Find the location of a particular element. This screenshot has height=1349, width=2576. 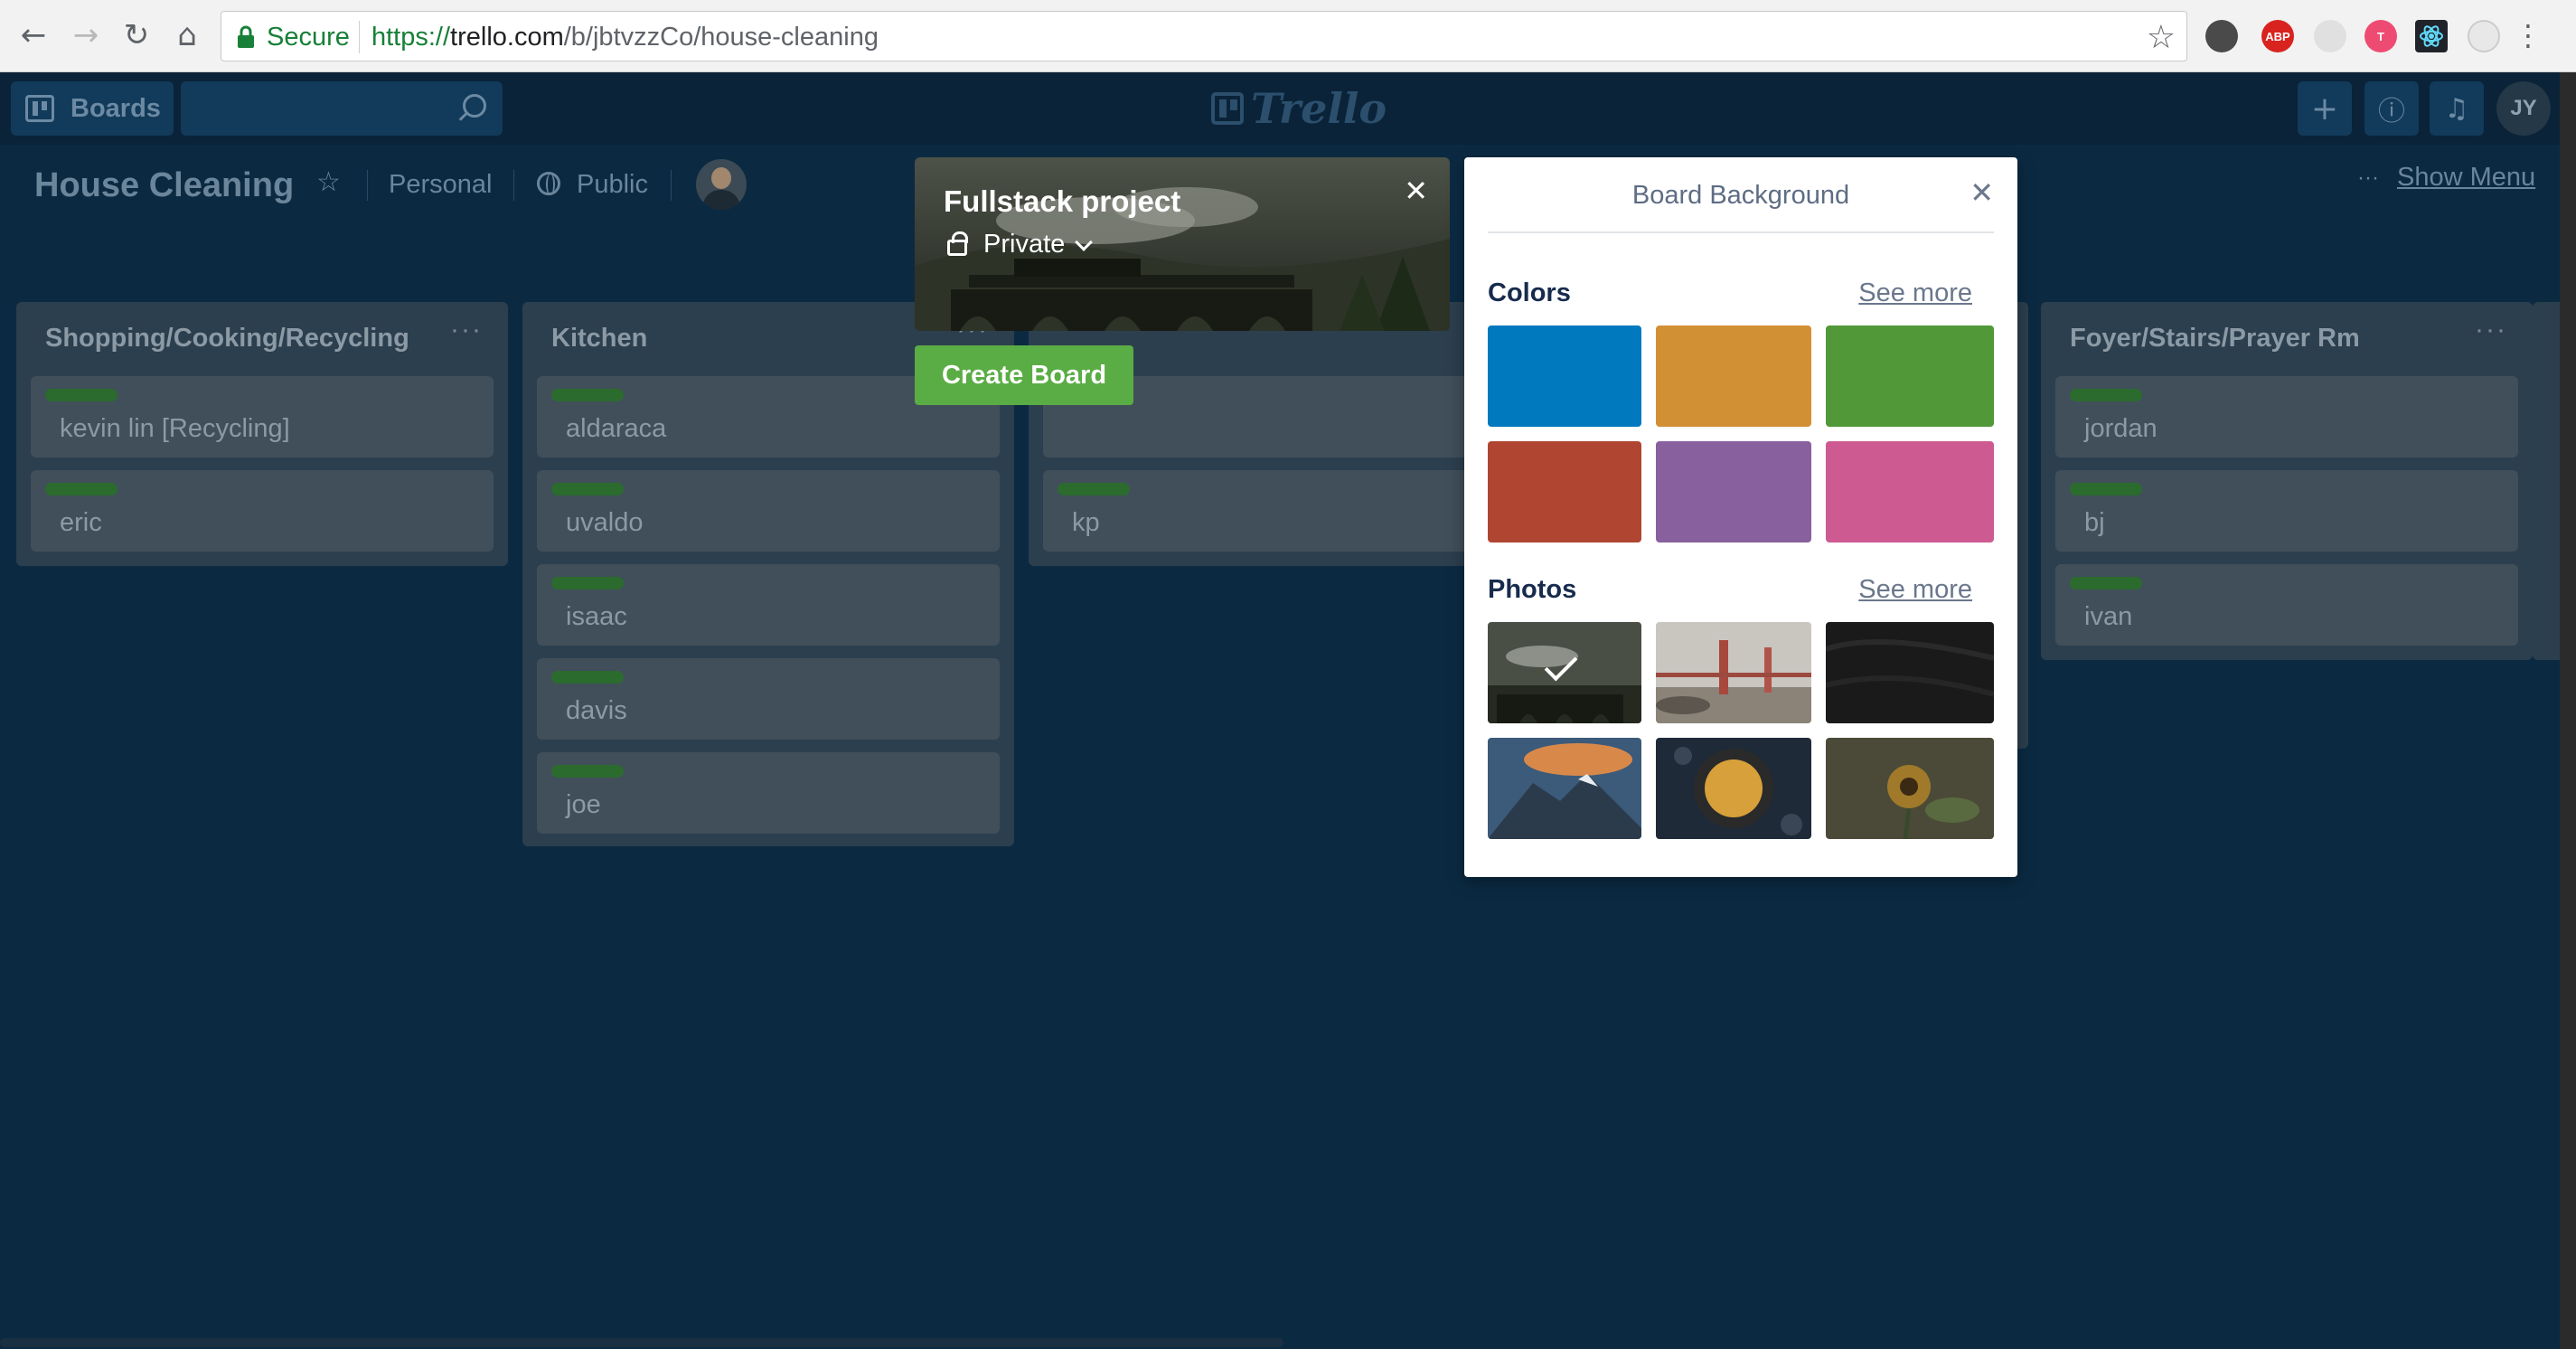

color-swatch-purple is located at coordinates (1733, 491).